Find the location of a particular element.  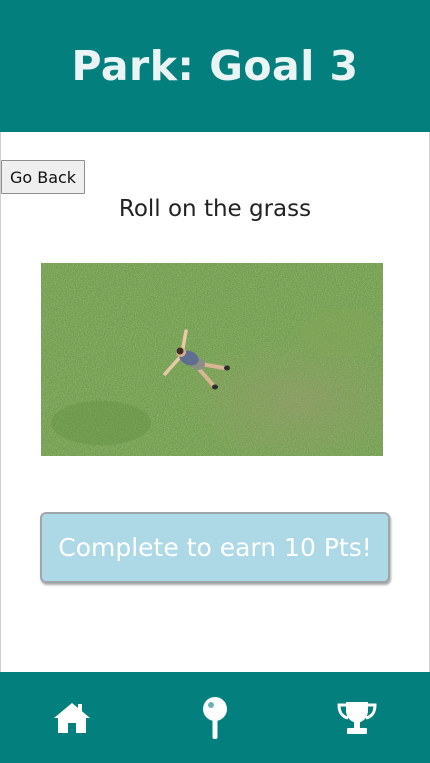

nav-map-button is located at coordinates (215, 717).